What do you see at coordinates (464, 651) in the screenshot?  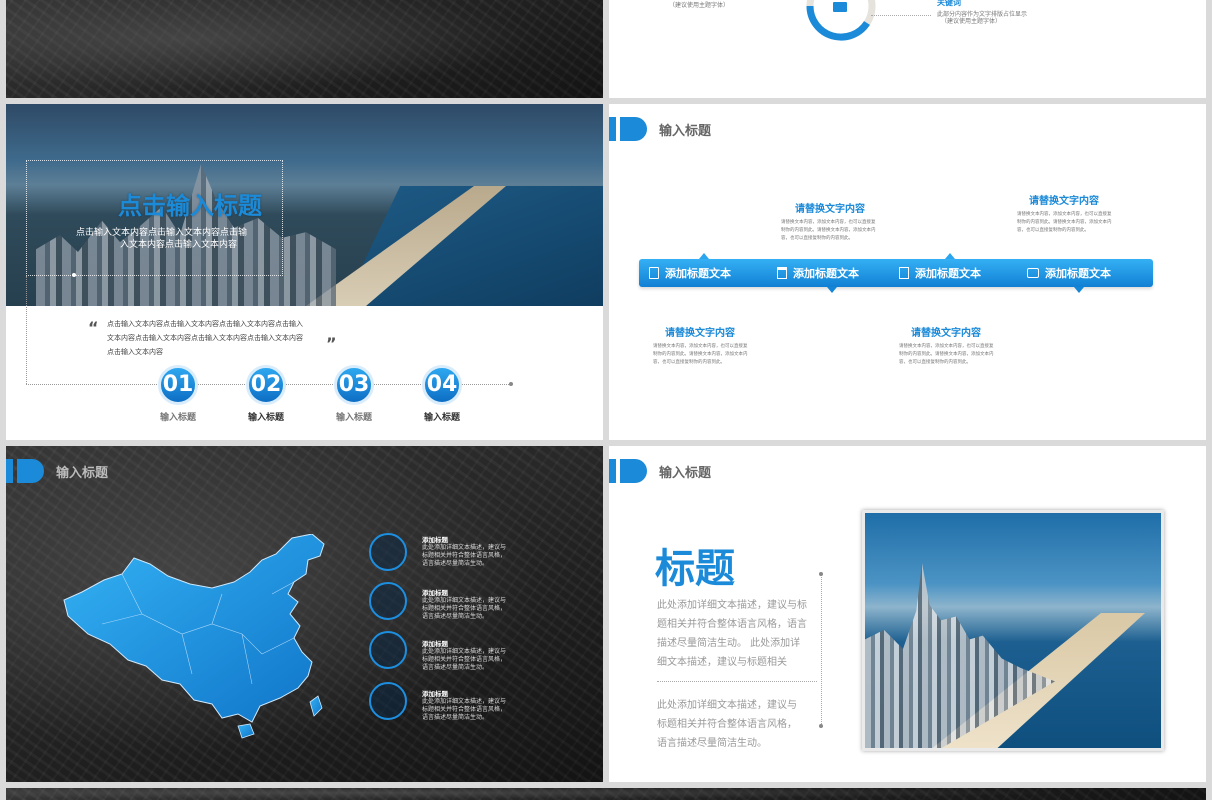 I see `feature-3-l1: 此处添加详细文本描述，建议与` at bounding box center [464, 651].